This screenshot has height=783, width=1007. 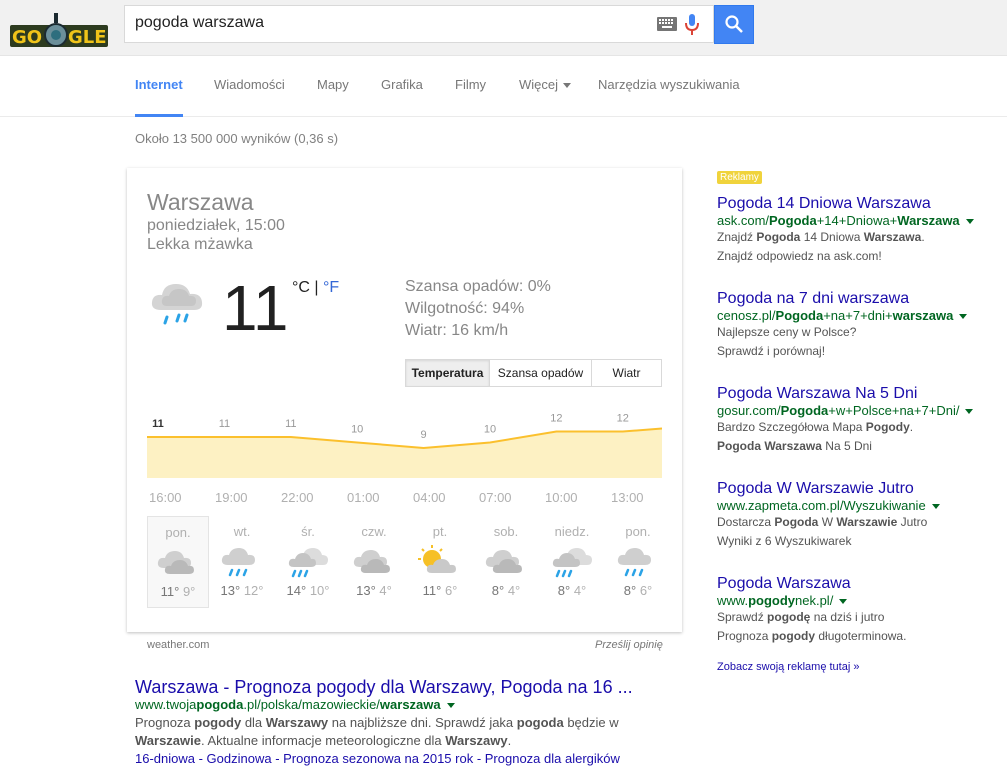 I want to click on day-forecast-4: pt. 11° 6°, so click(x=440, y=562).